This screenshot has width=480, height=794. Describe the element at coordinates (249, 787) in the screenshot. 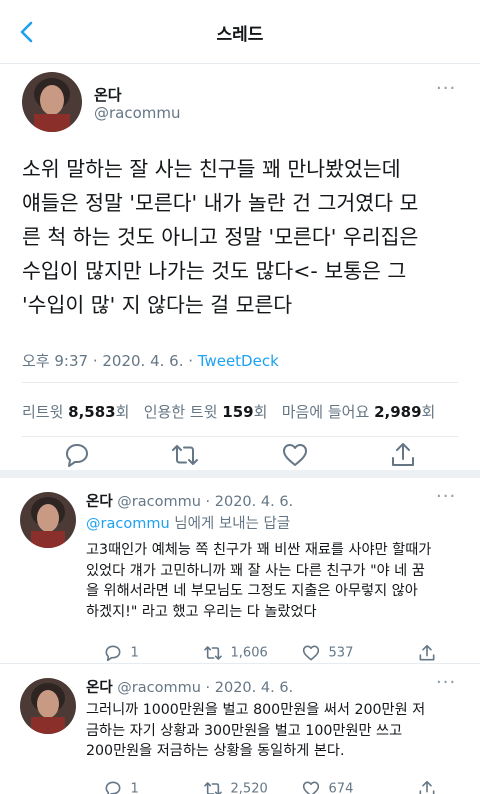

I see `retweet-count: 2,520` at that location.